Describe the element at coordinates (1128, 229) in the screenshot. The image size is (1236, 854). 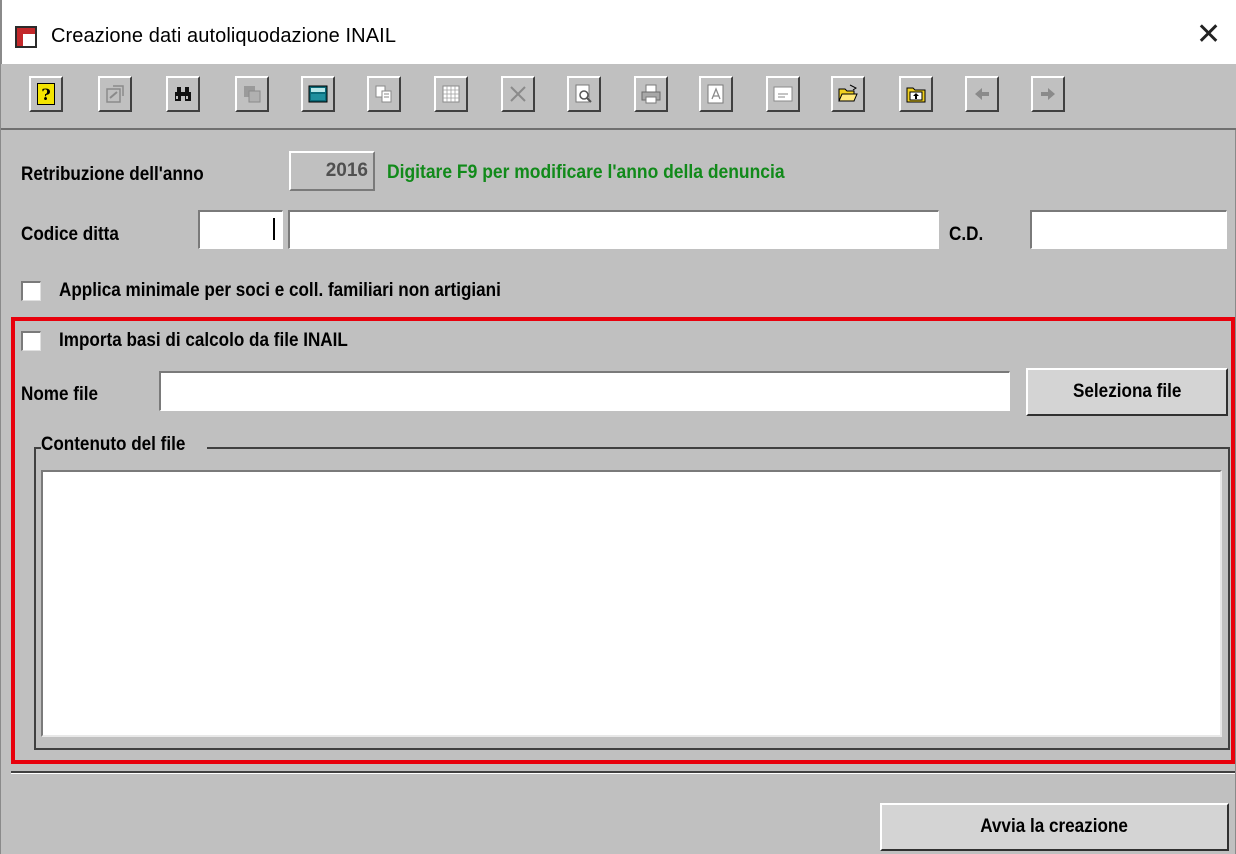
I see `cd-field` at that location.